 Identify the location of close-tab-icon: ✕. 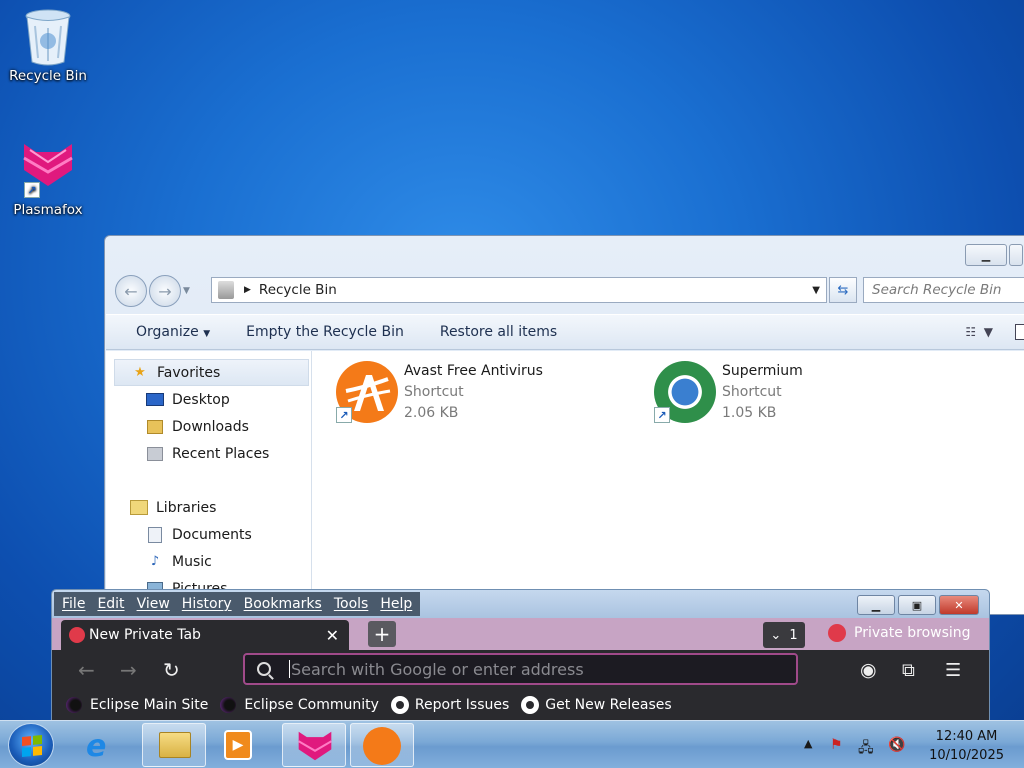
(332, 635).